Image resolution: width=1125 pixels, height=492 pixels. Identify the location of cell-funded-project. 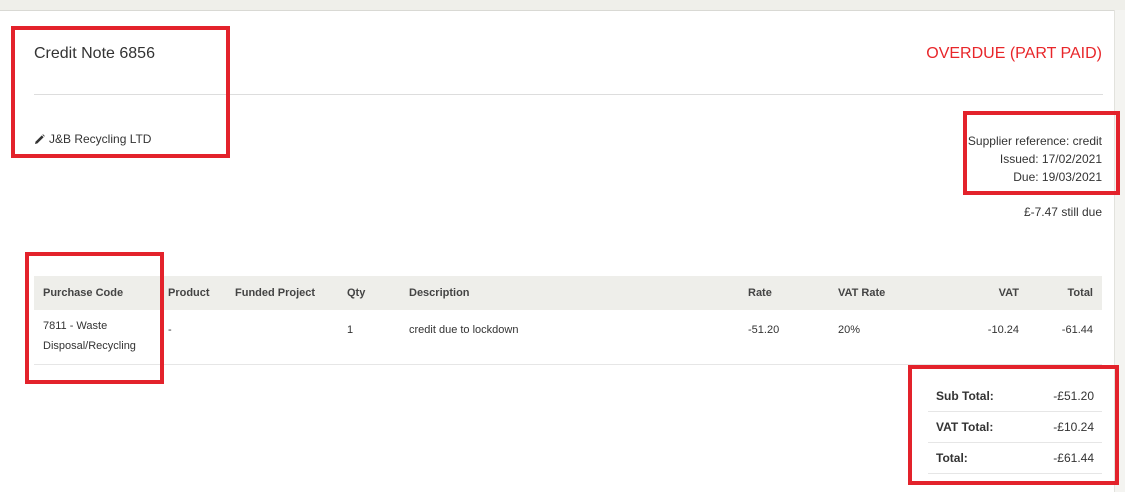
(282, 337).